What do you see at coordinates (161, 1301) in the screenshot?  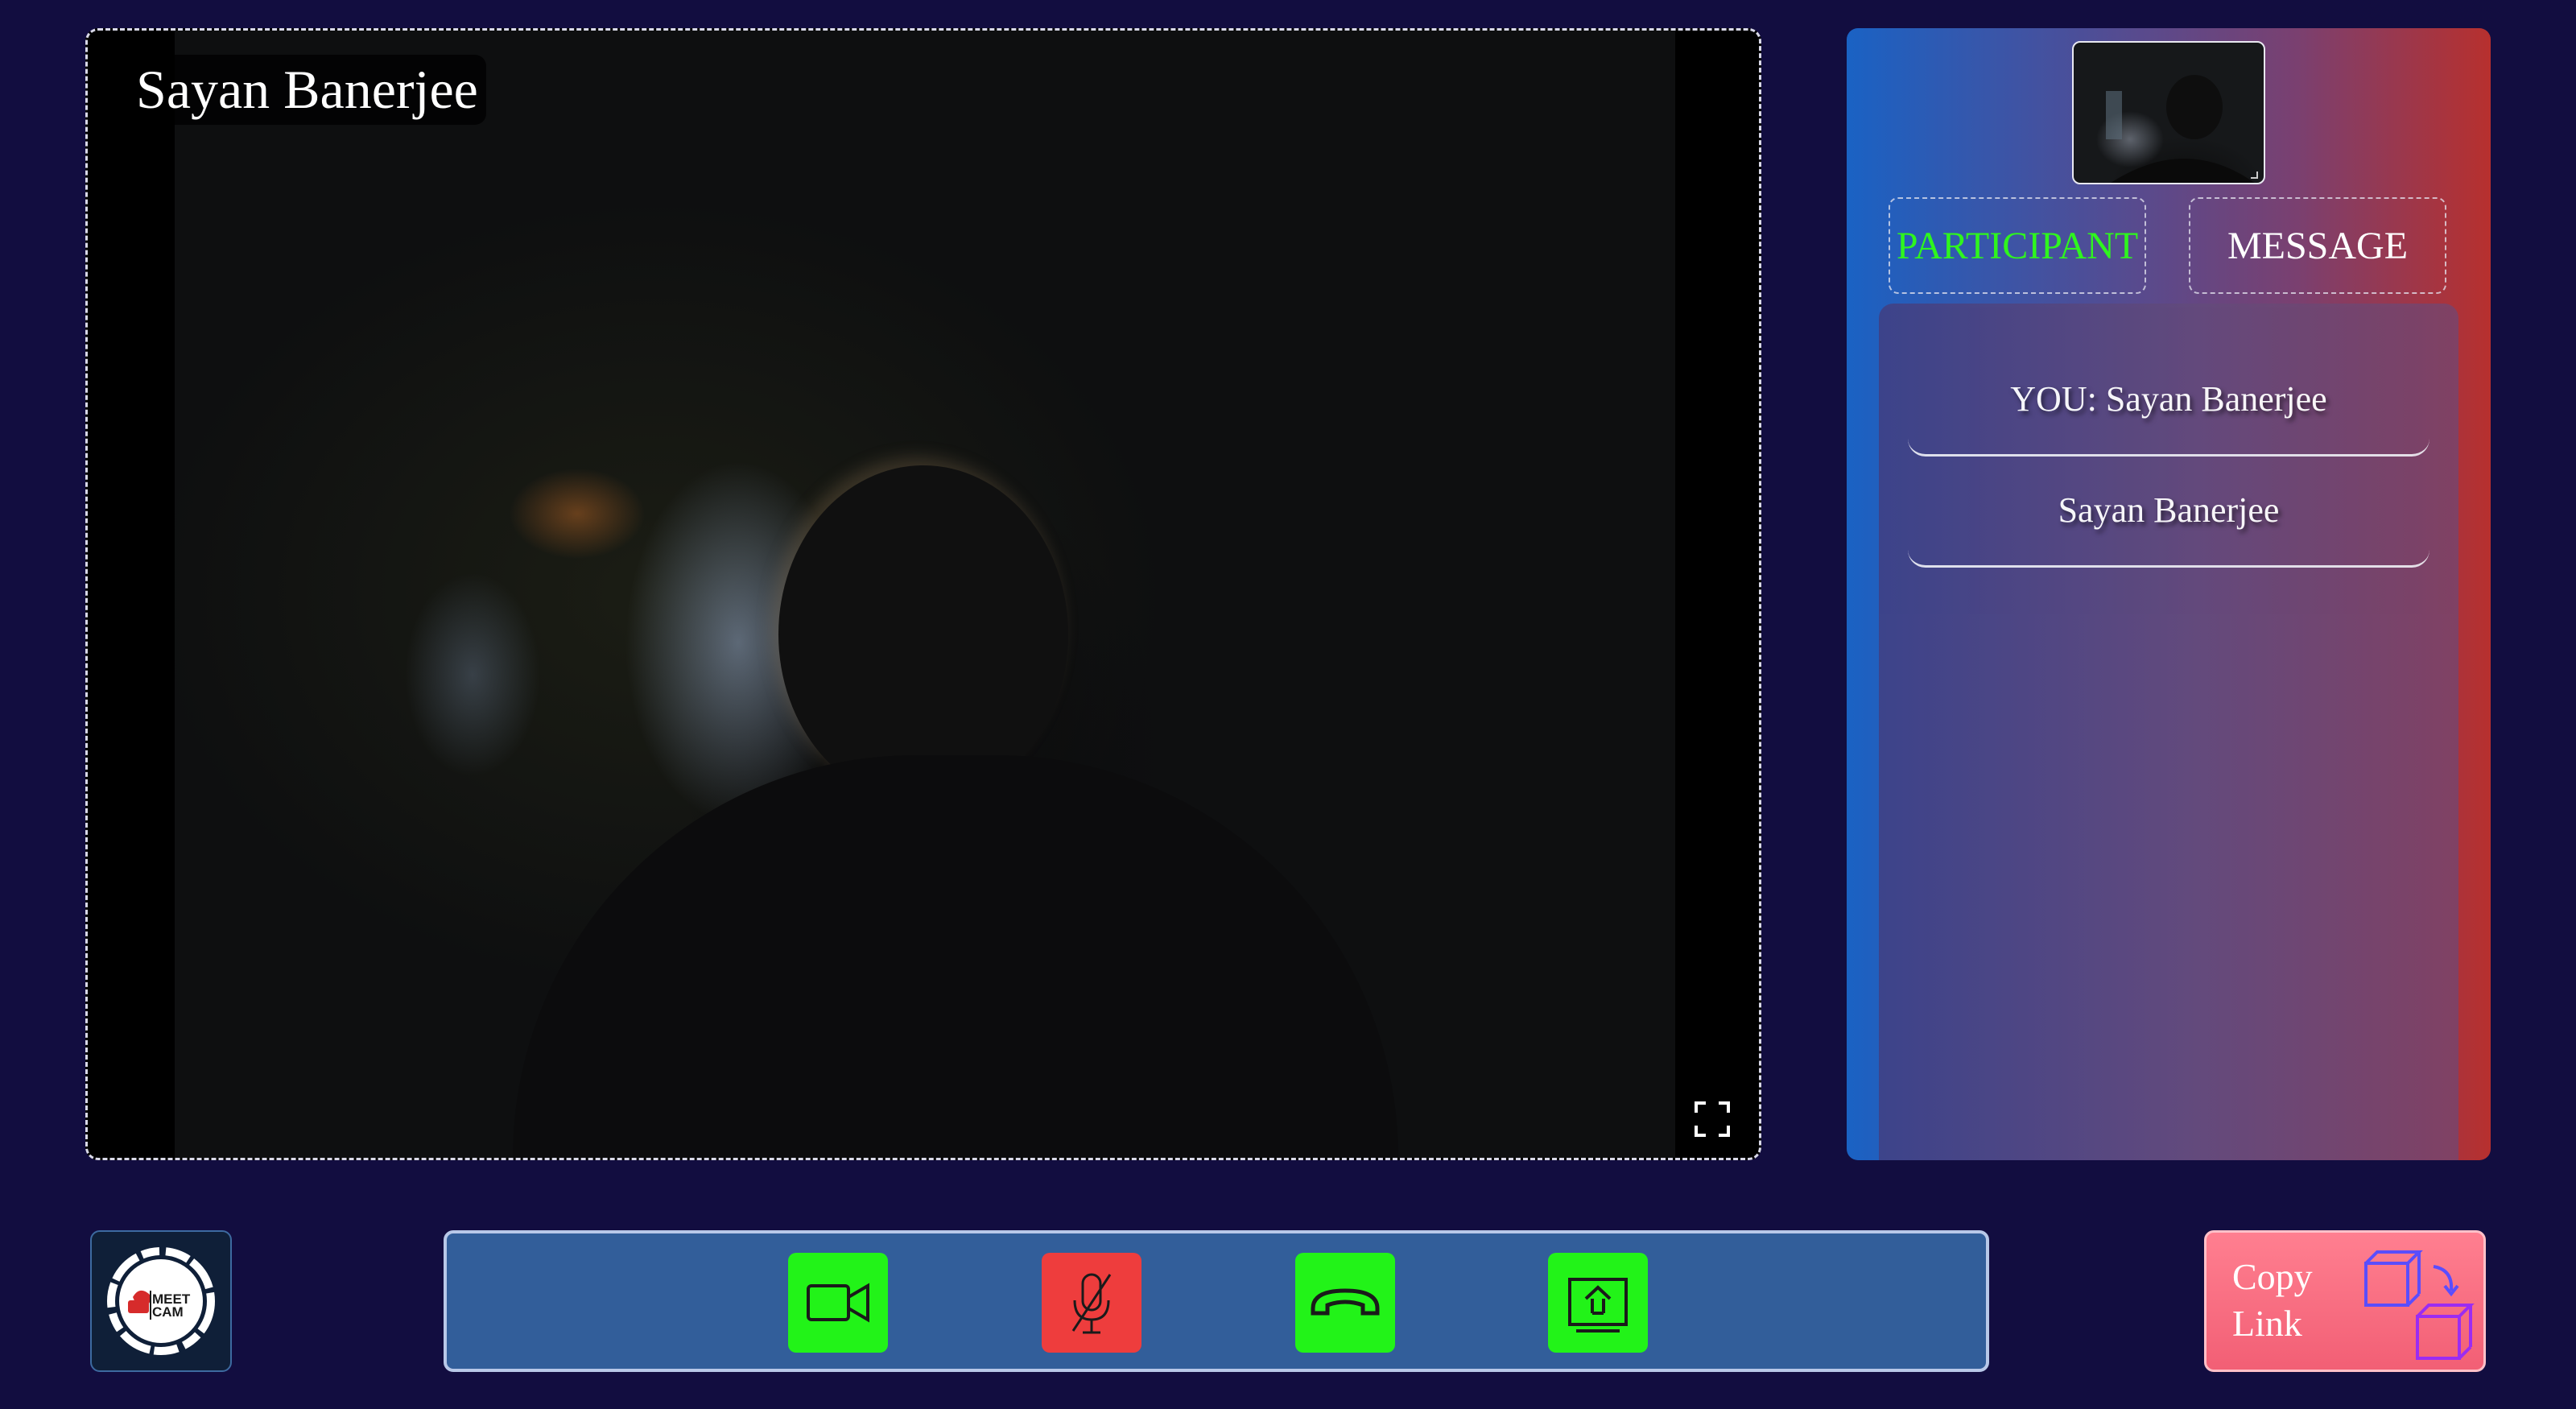 I see `meetcam-logo: MEET CAM` at bounding box center [161, 1301].